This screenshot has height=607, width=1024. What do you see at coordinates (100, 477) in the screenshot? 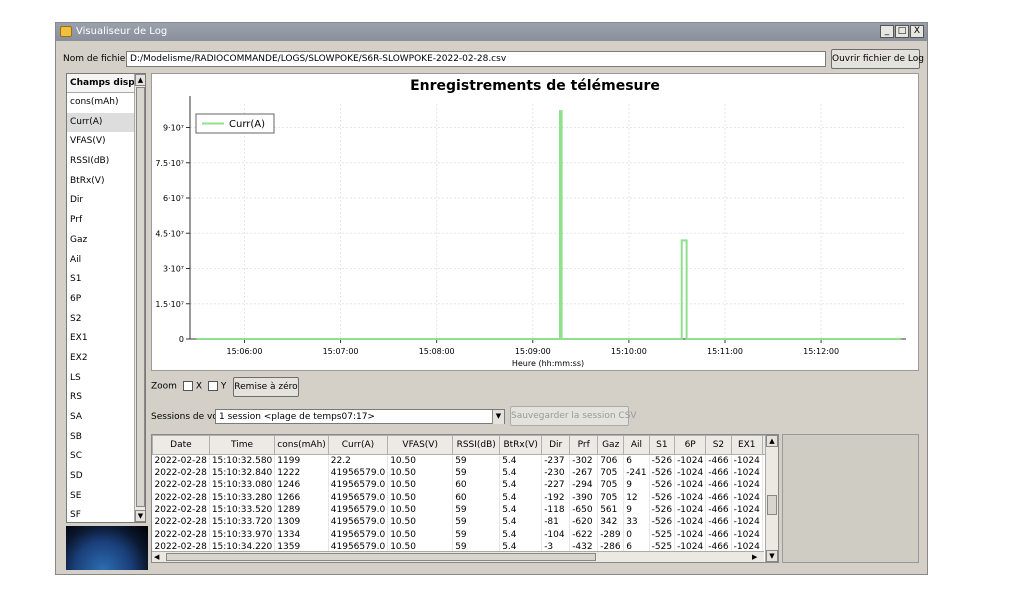
I see `field-item: SD` at bounding box center [100, 477].